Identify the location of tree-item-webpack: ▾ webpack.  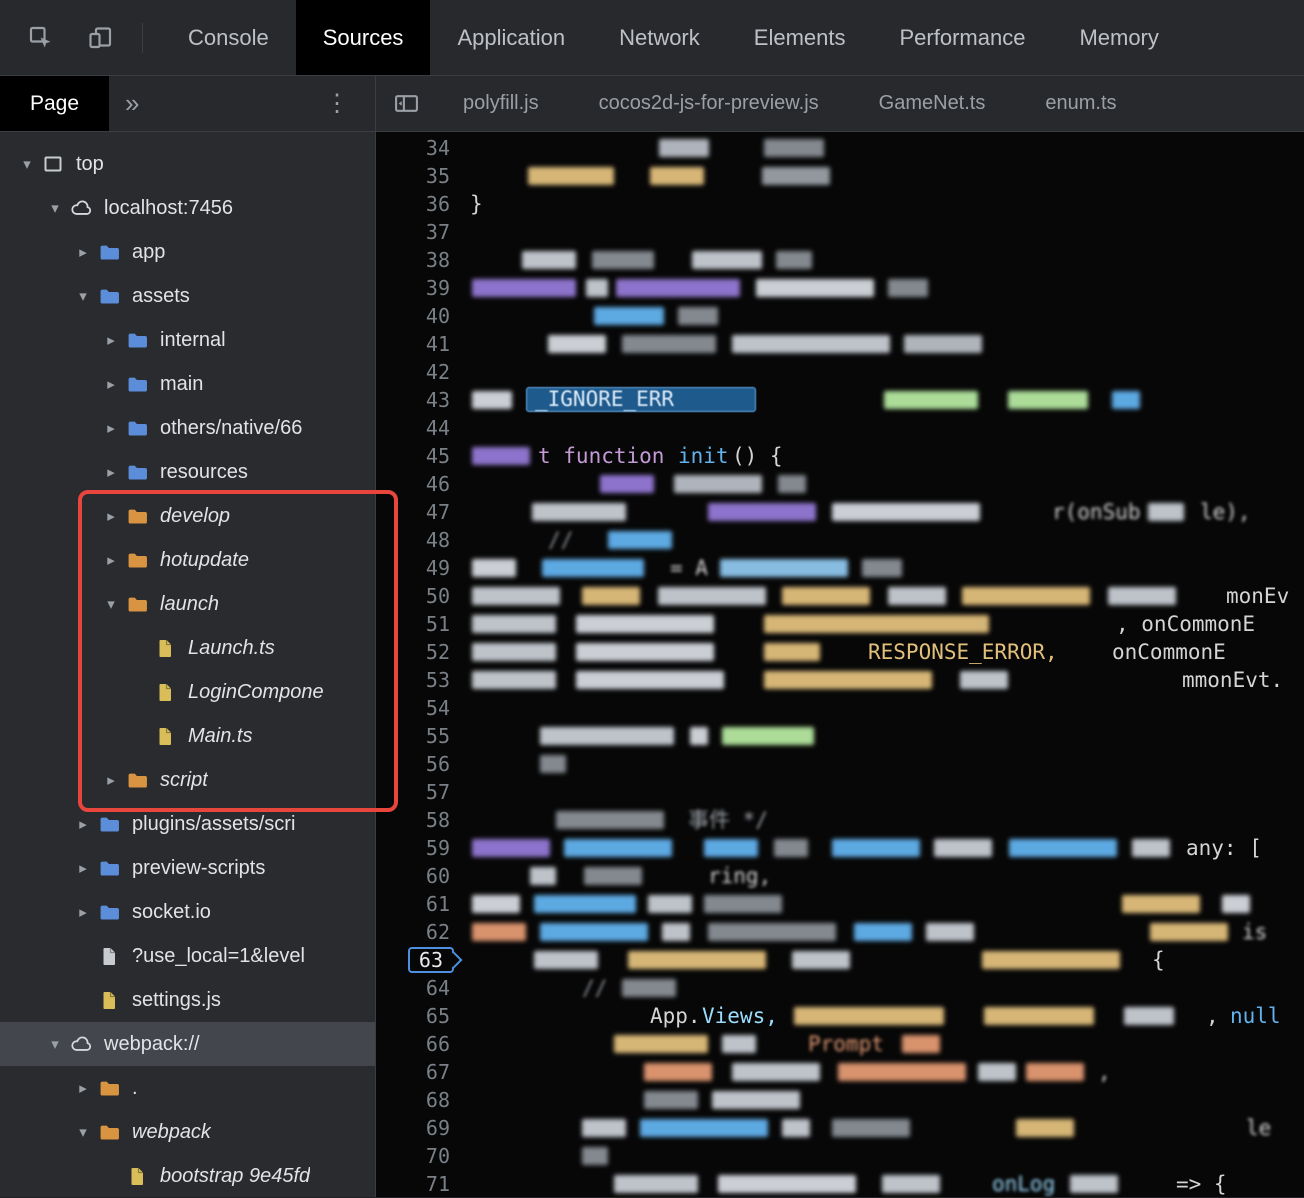
(187, 1132).